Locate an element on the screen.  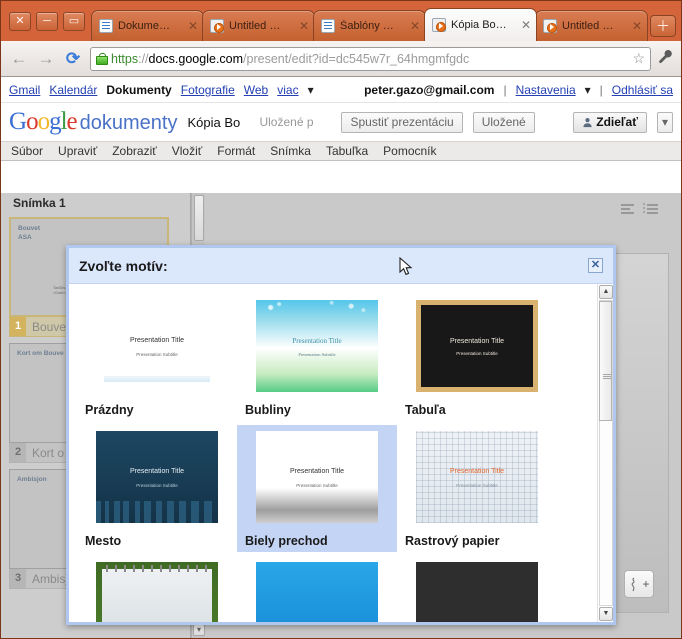
dialog-header: Zvoľte motív: ✕ is located at coordinates (341, 266).